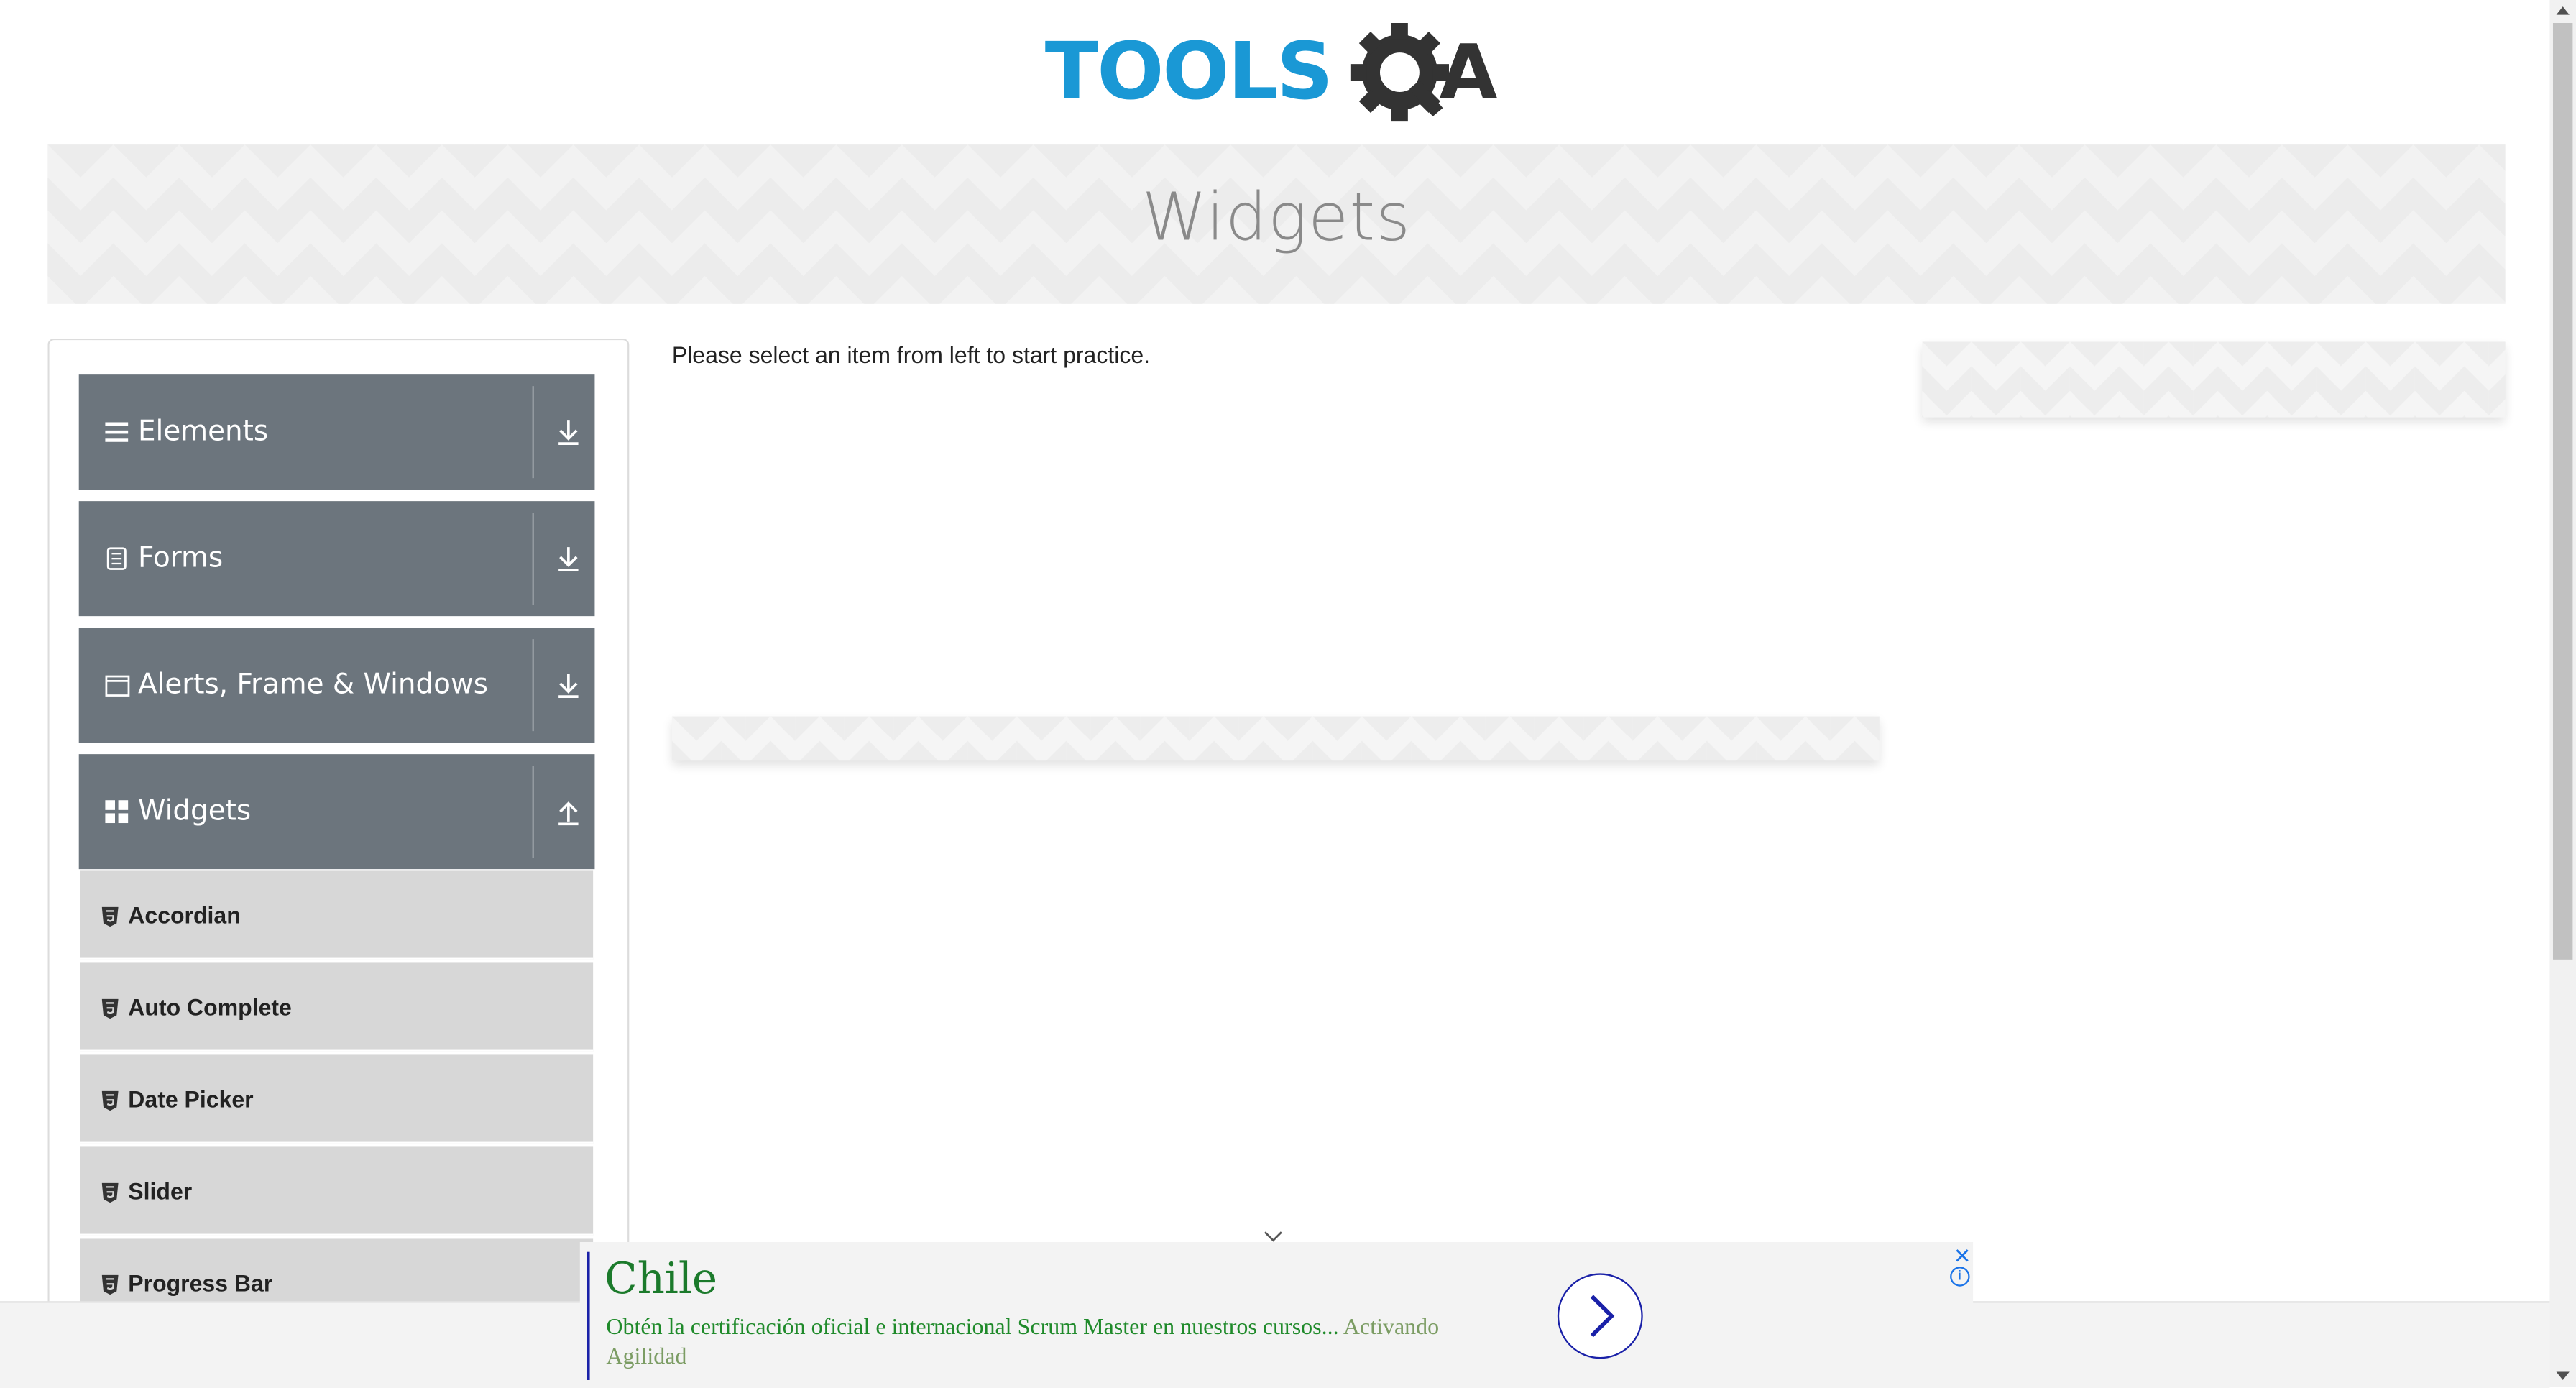  I want to click on sidebar-group-label: Widgets, so click(194, 811).